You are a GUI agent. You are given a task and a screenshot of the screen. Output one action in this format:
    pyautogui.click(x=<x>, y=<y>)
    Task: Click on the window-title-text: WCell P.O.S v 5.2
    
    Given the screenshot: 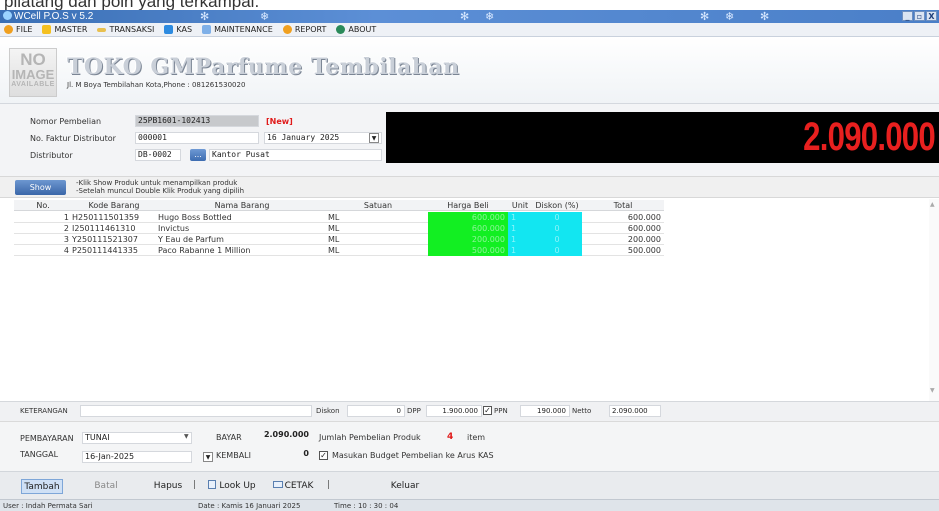 What is the action you would take?
    pyautogui.click(x=54, y=16)
    